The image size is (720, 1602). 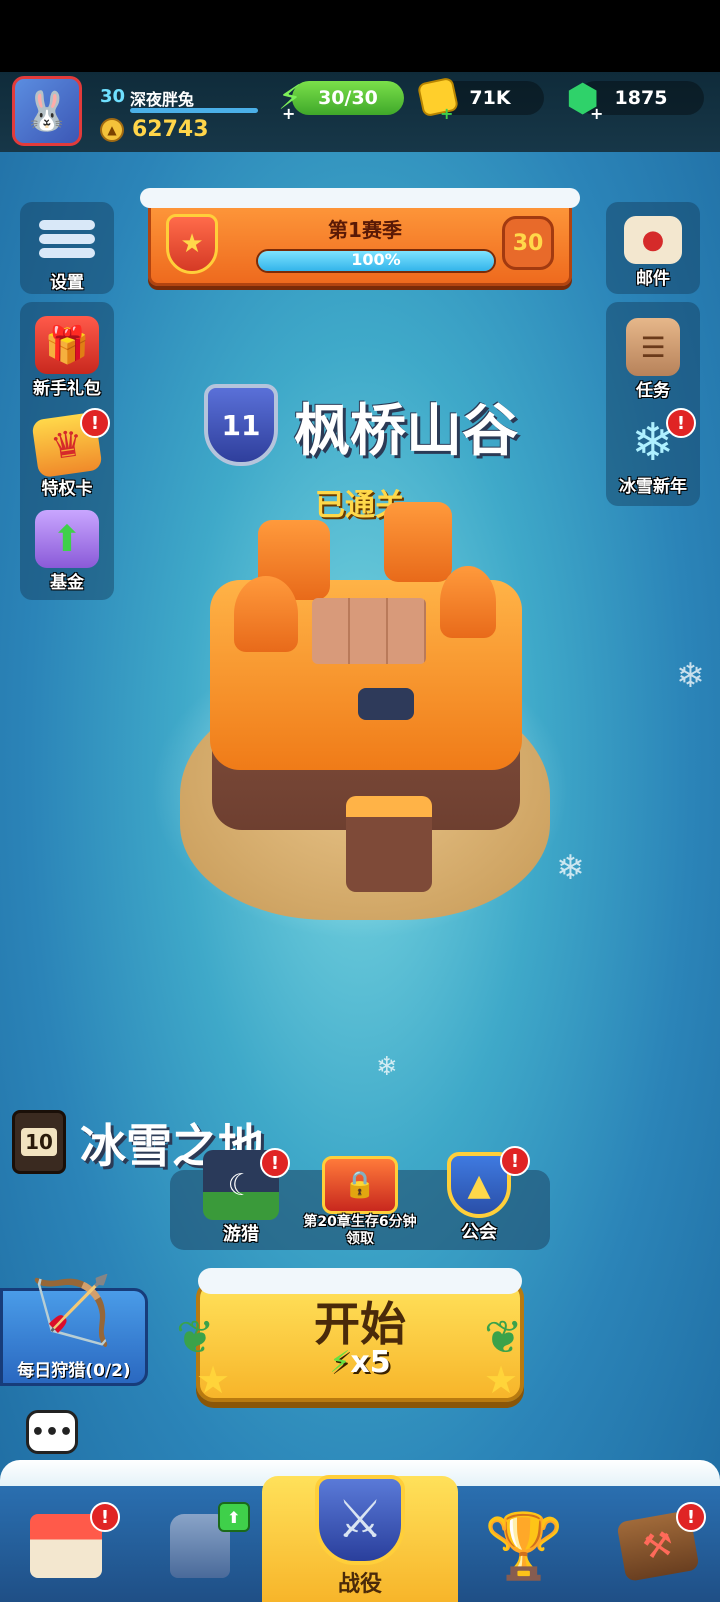 What do you see at coordinates (360, 1520) in the screenshot?
I see `crossed-swords-icon: ⚔` at bounding box center [360, 1520].